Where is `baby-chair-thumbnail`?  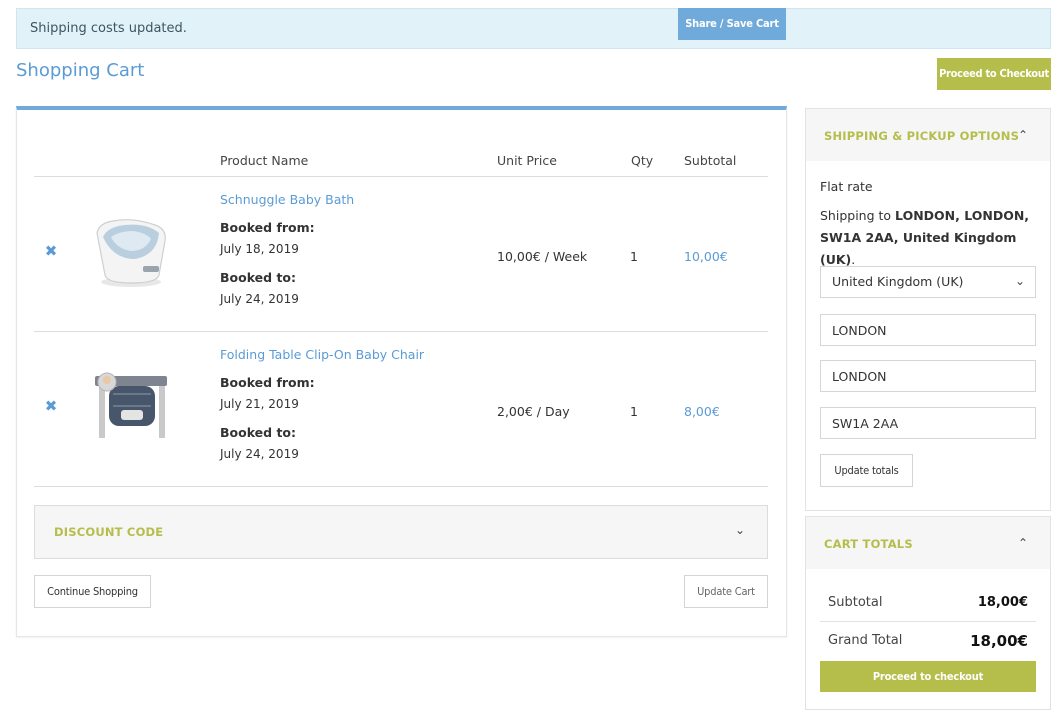 baby-chair-thumbnail is located at coordinates (131, 405).